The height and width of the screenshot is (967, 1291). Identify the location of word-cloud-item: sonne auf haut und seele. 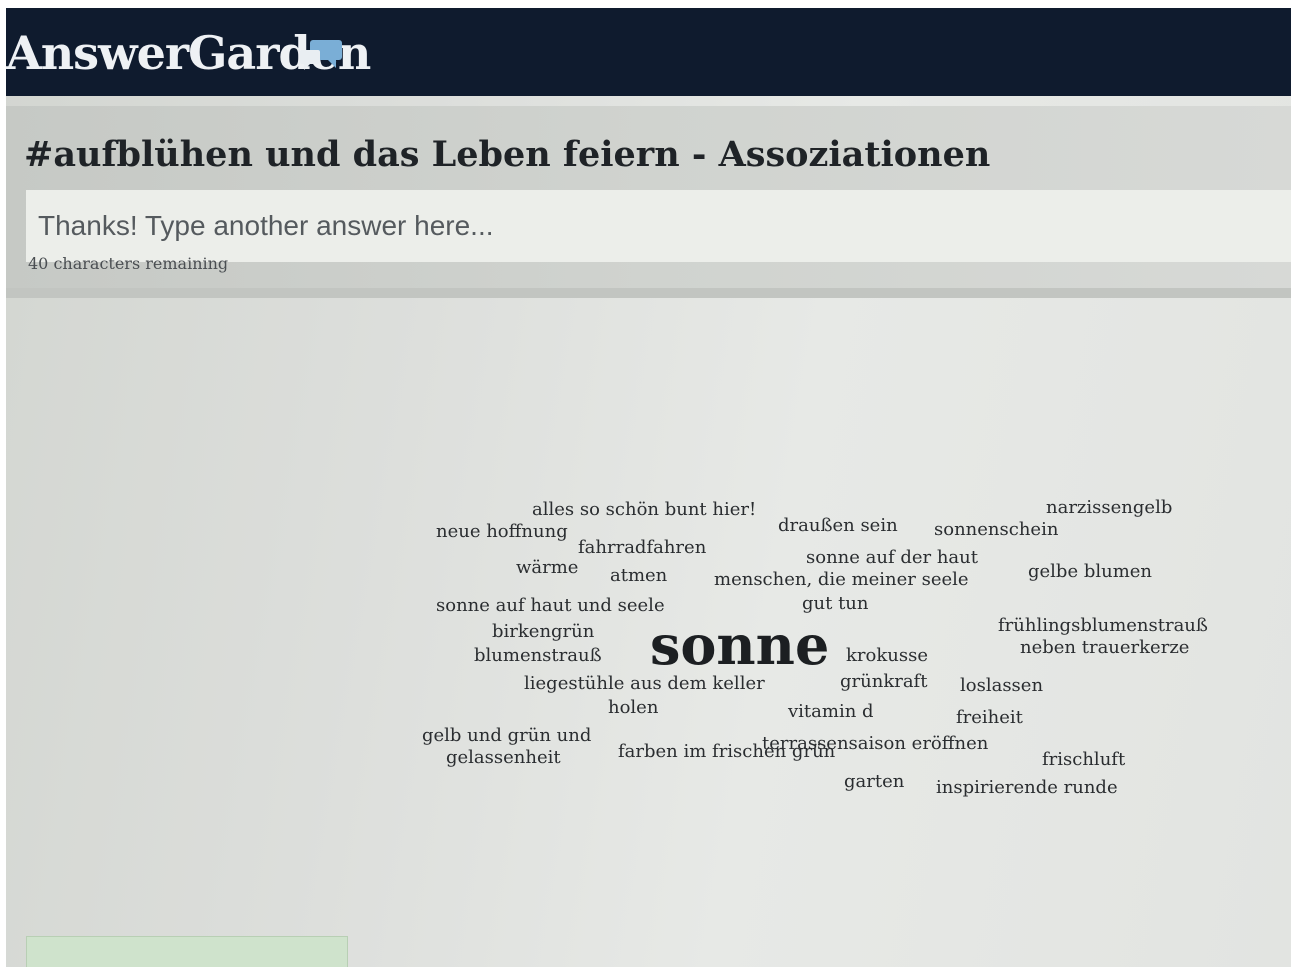
(550, 606).